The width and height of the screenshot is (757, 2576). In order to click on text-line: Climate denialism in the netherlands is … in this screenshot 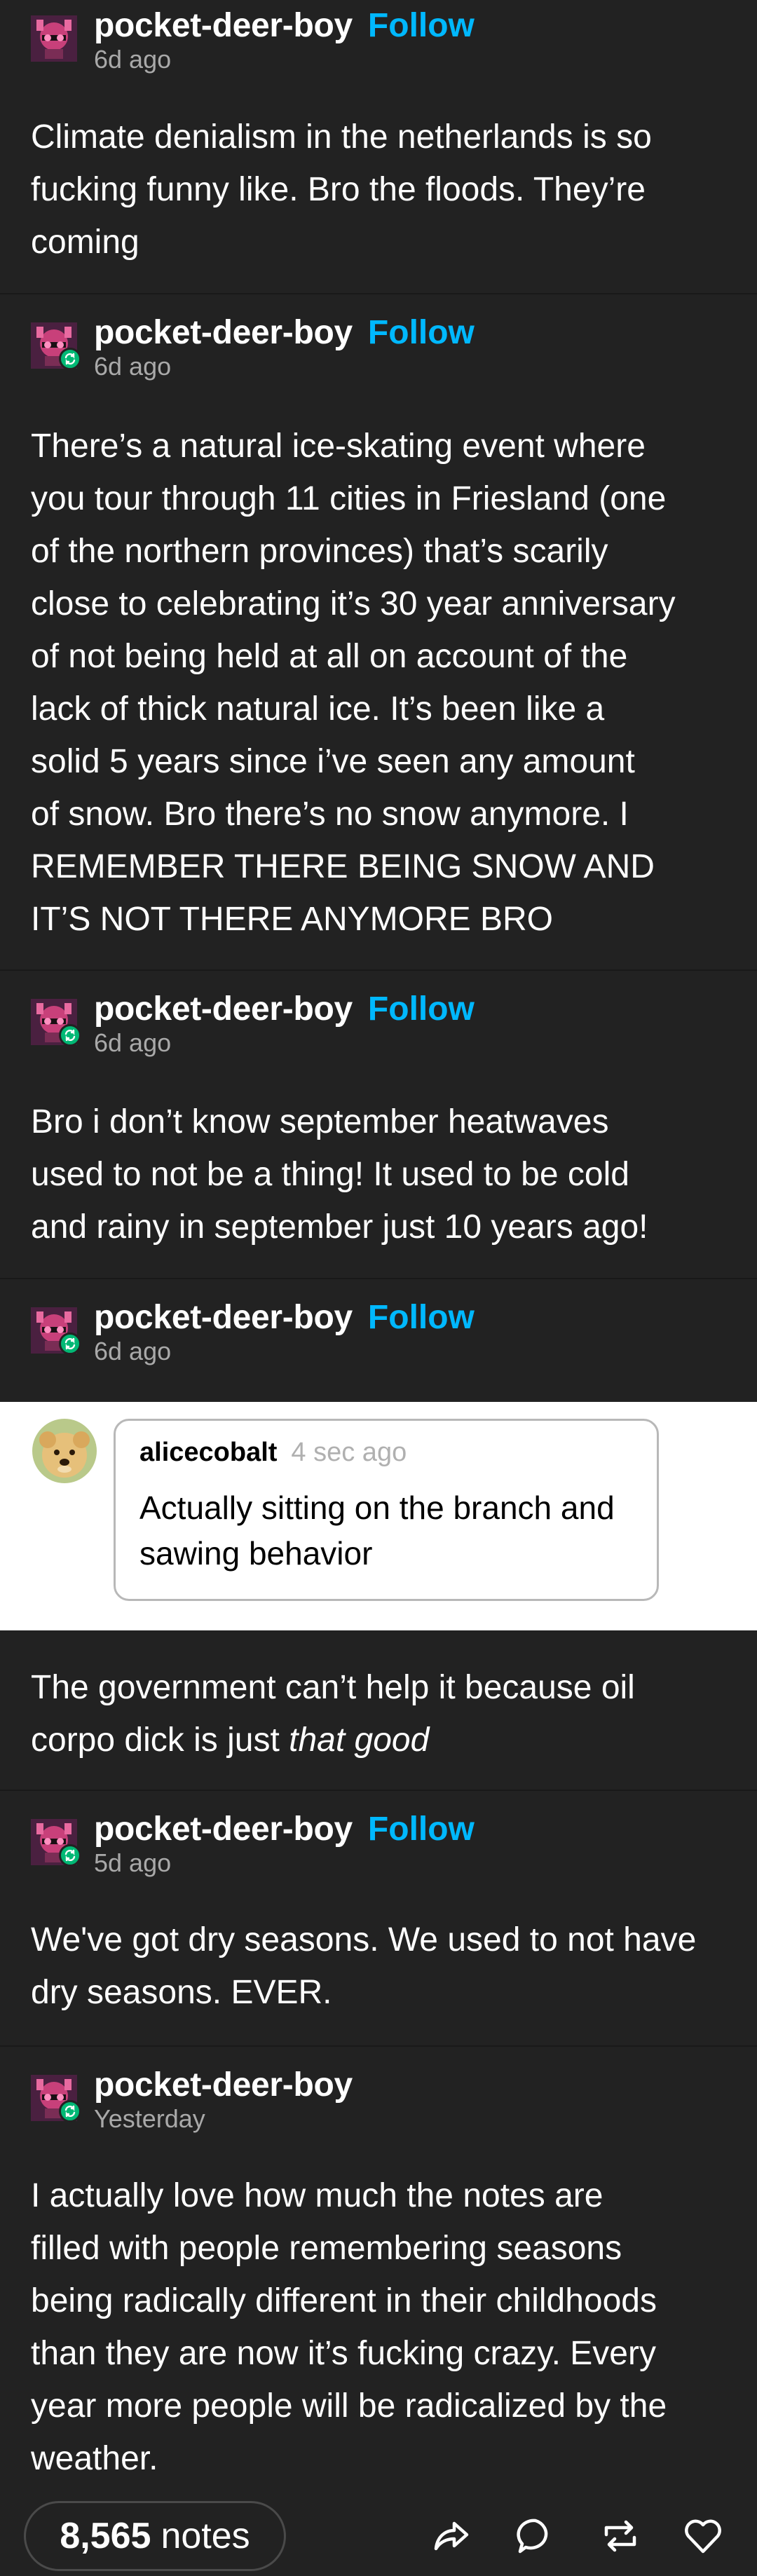, I will do `click(341, 137)`.